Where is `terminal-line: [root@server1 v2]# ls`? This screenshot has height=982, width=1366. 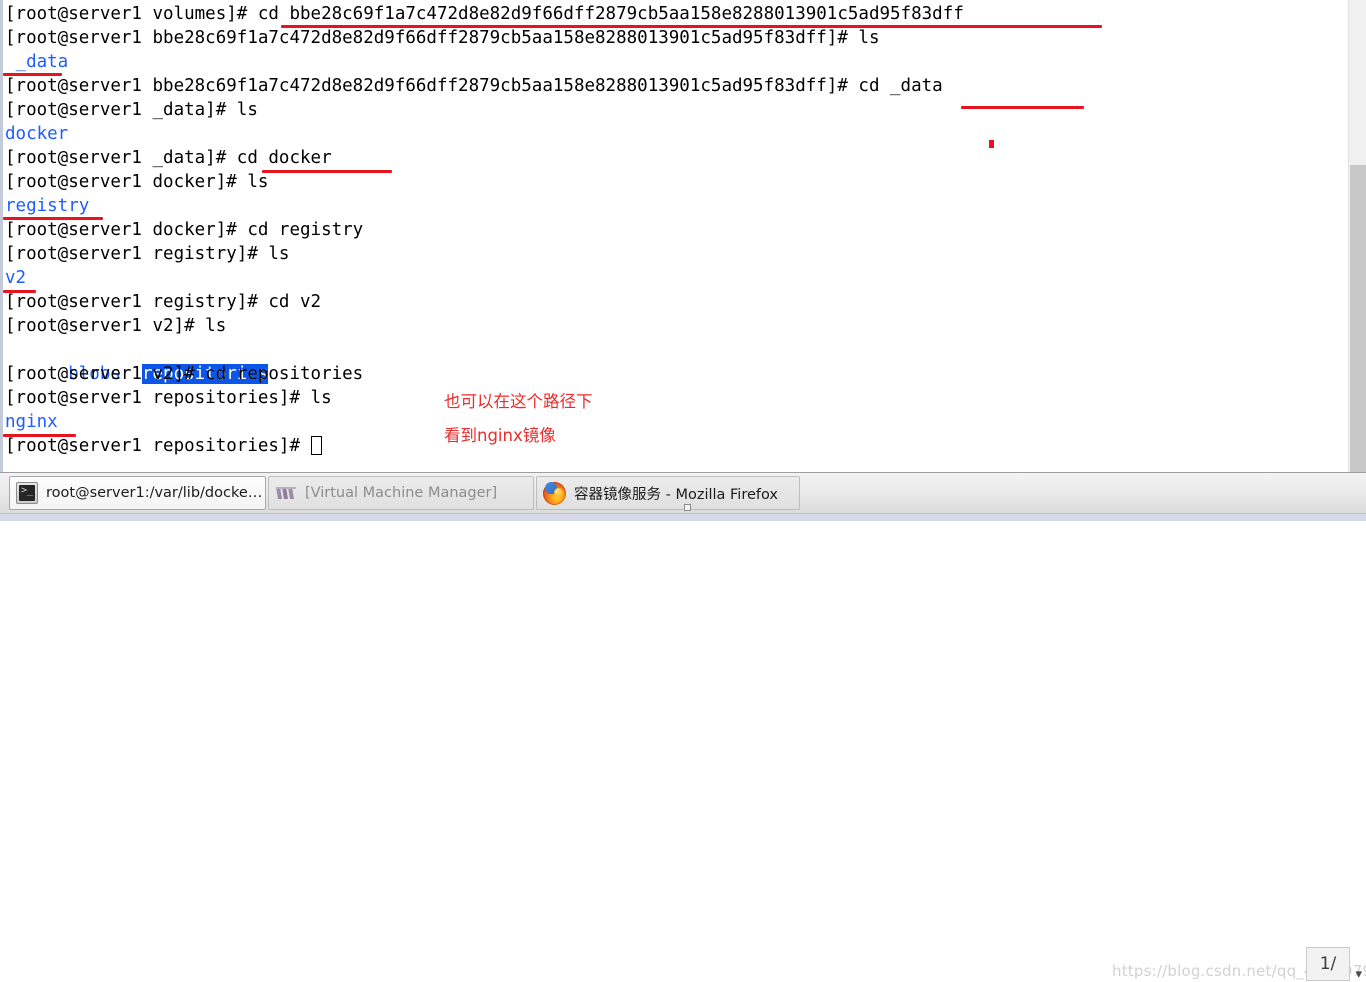 terminal-line: [root@server1 v2]# ls is located at coordinates (116, 326).